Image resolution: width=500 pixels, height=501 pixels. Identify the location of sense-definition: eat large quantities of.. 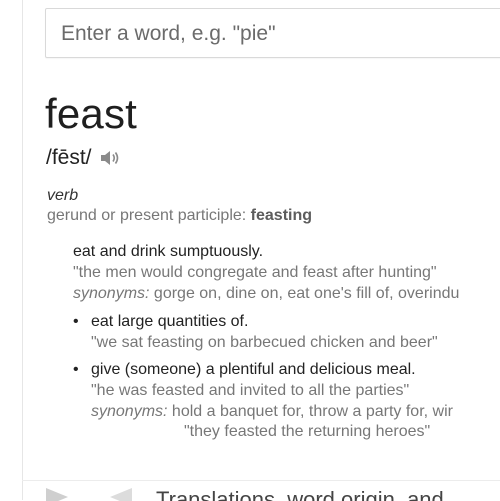
(170, 321).